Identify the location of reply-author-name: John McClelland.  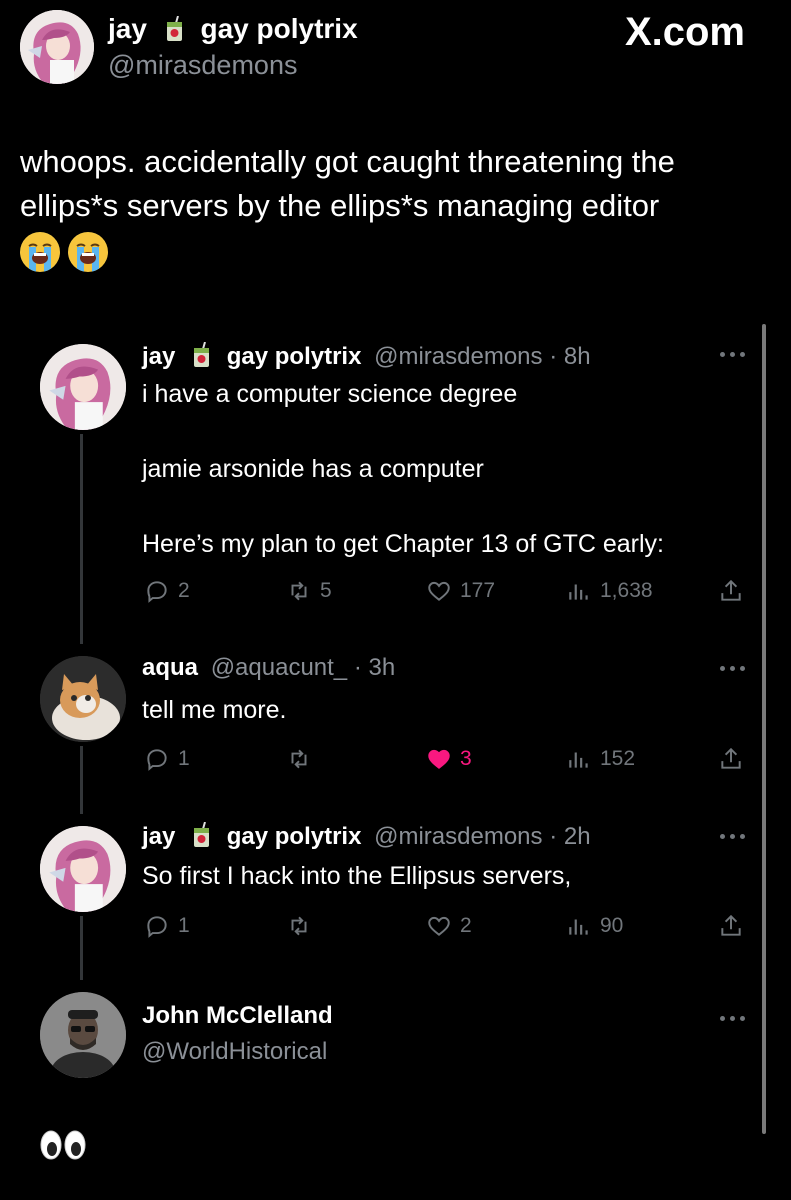
(237, 1015).